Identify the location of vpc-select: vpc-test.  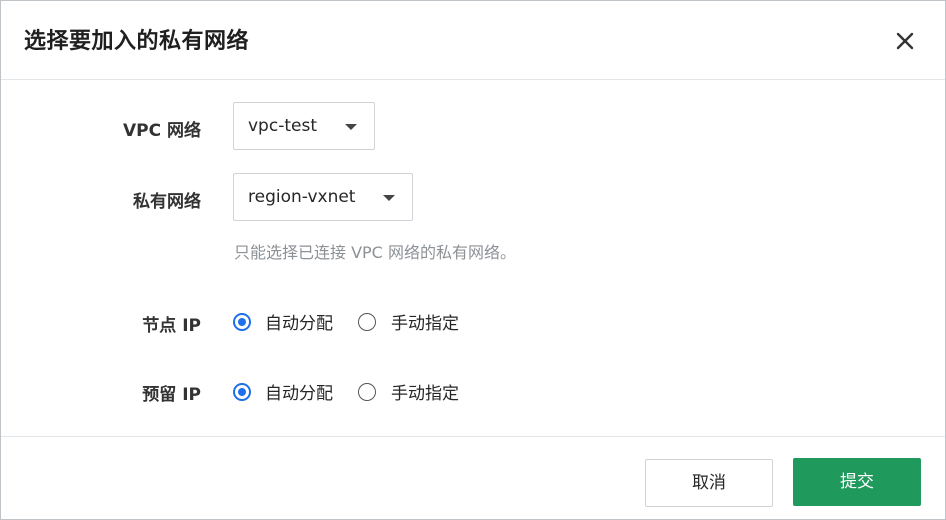
(304, 126).